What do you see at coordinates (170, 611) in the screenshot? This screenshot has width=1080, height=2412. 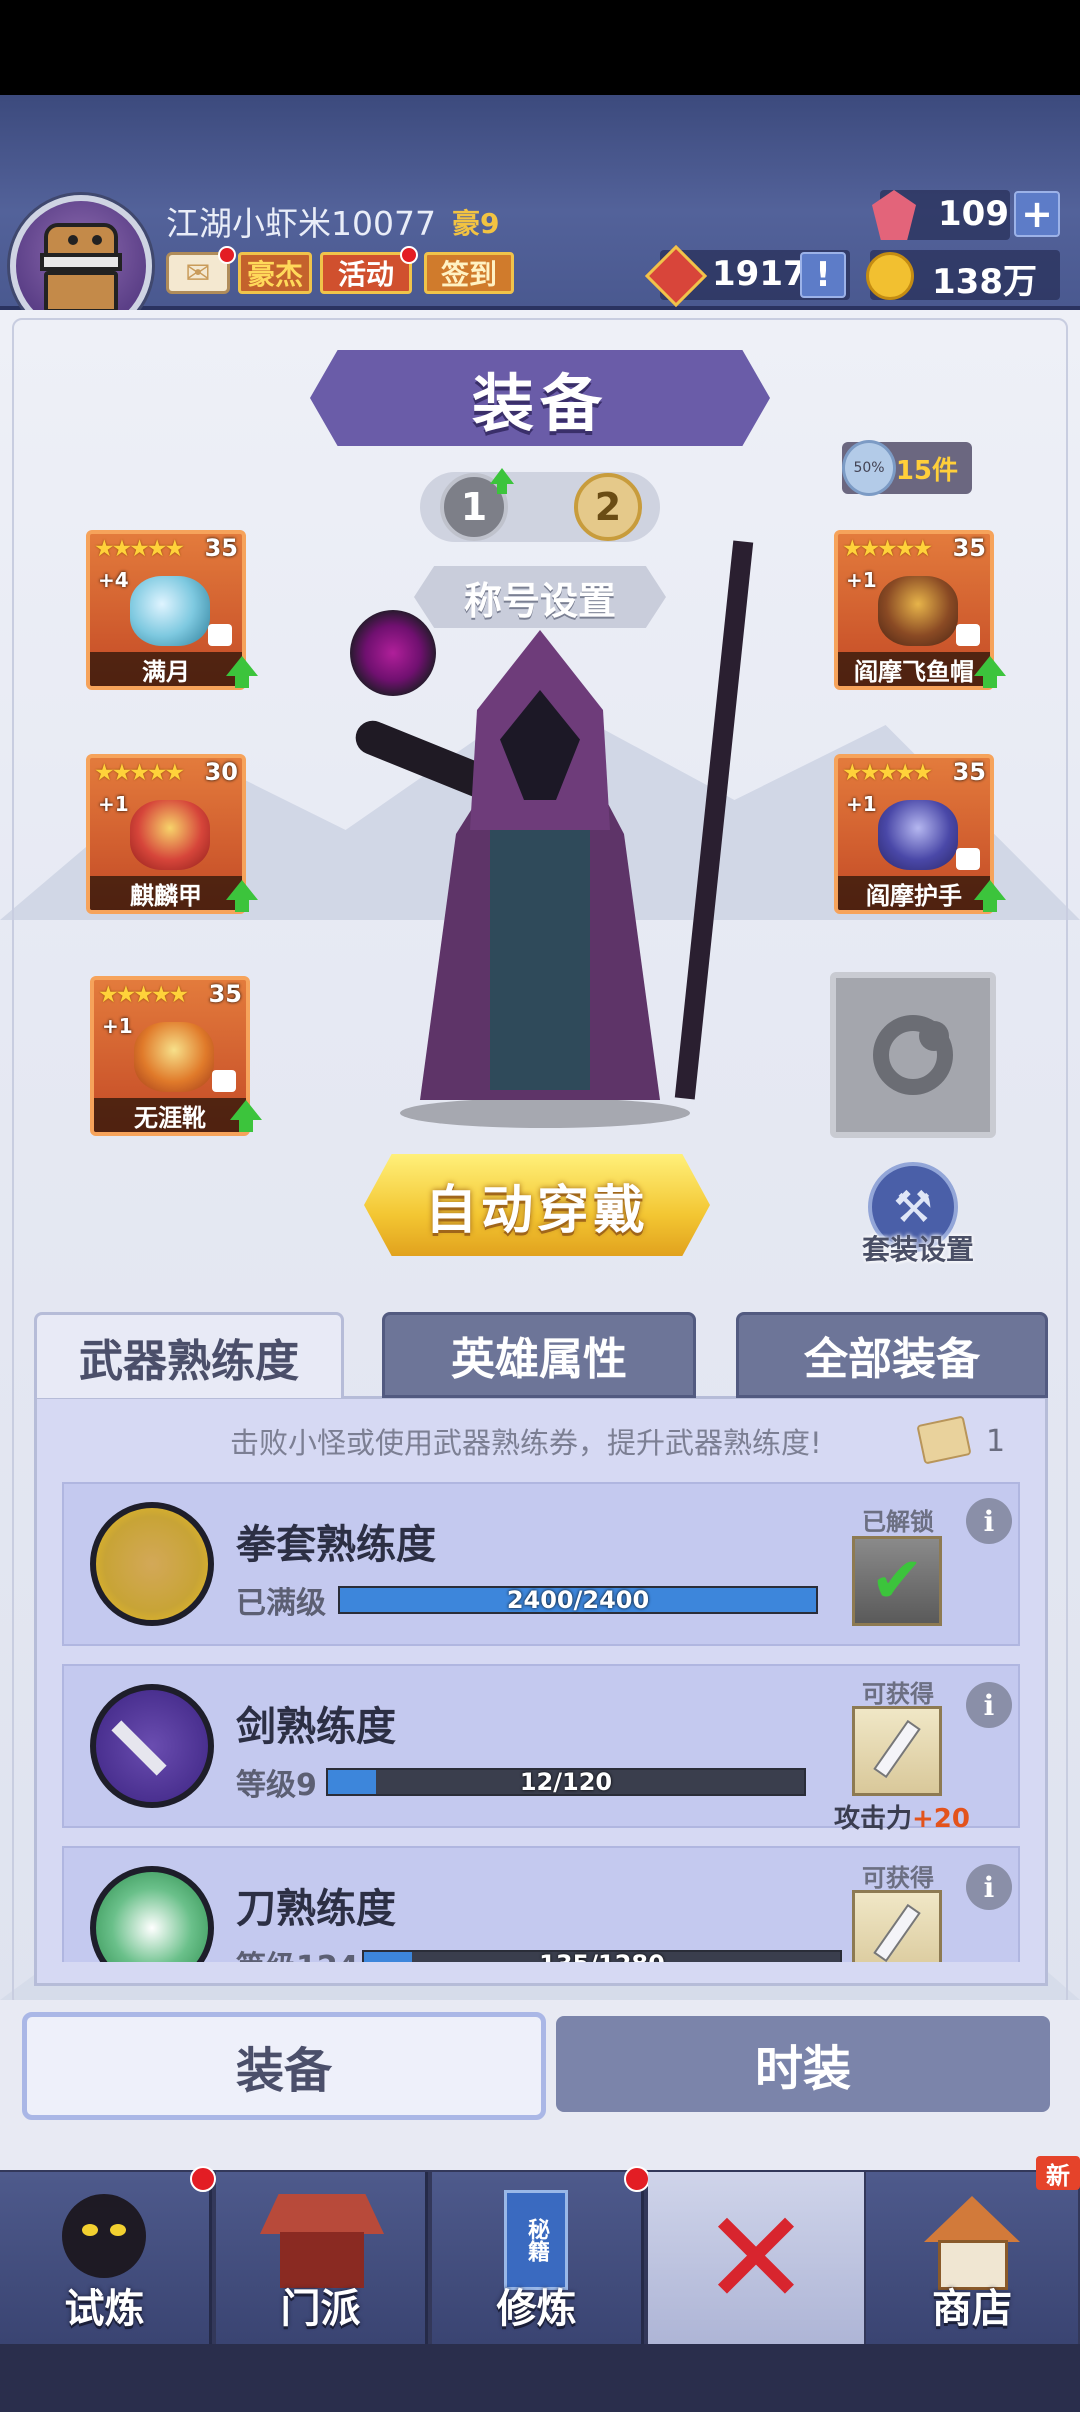 I see `moon-weapon-icon` at bounding box center [170, 611].